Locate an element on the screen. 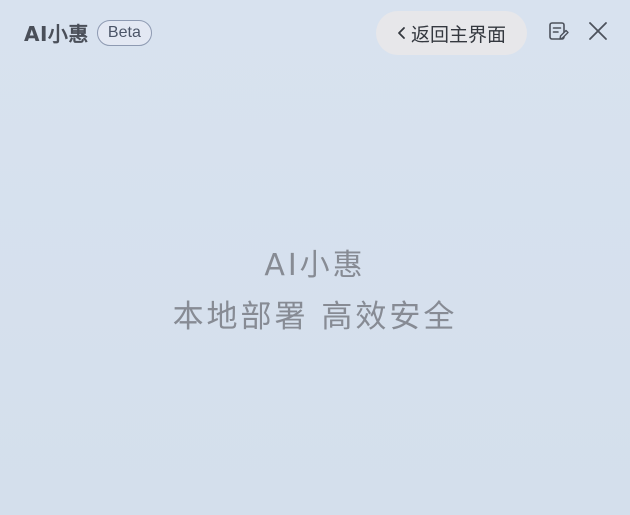 The height and width of the screenshot is (515, 630). note-edit-icon is located at coordinates (558, 33).